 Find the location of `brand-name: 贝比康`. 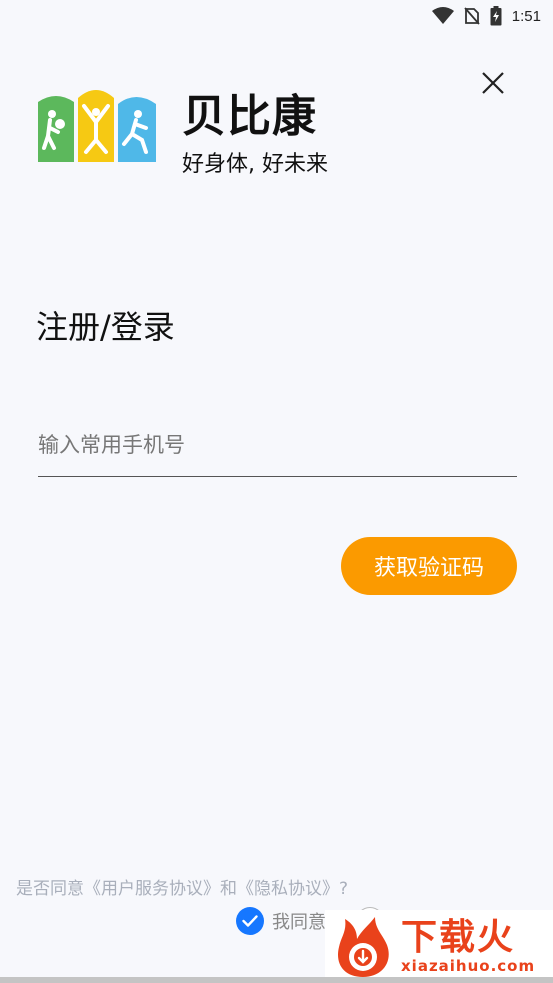

brand-name: 贝比康 is located at coordinates (249, 116).